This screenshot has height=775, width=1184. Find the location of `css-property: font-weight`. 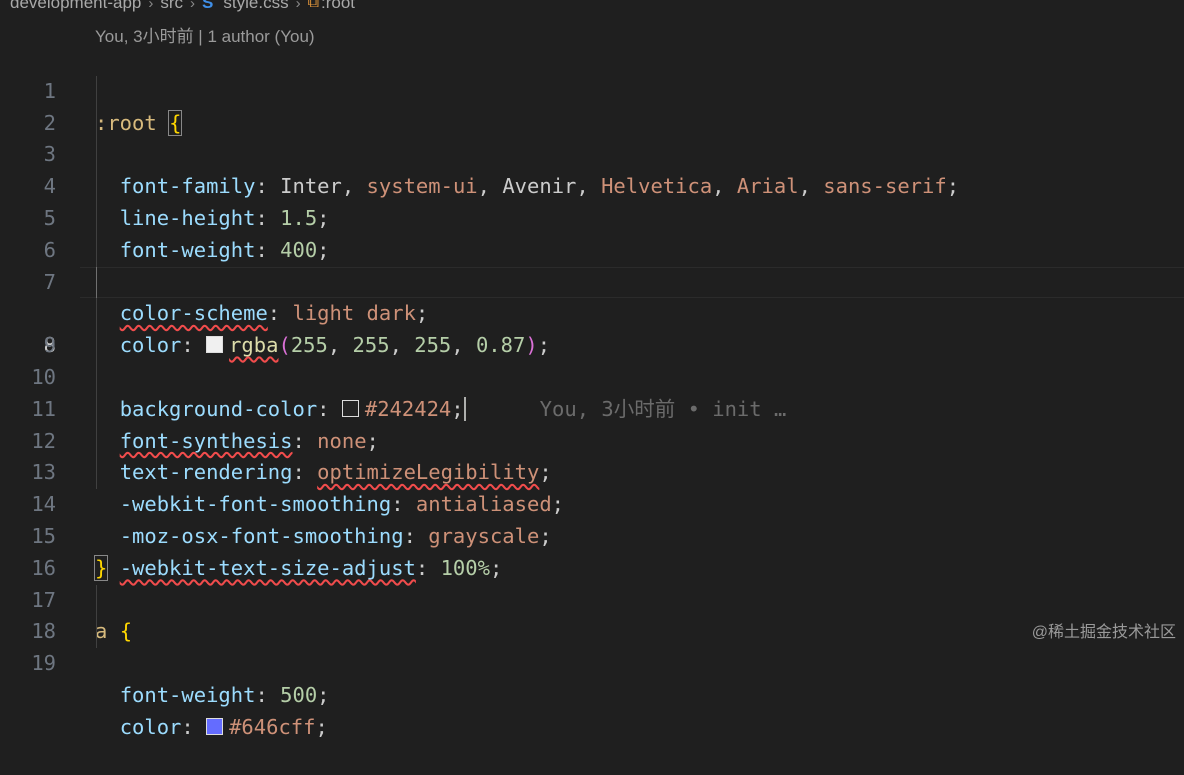

css-property: font-weight is located at coordinates (187, 694).